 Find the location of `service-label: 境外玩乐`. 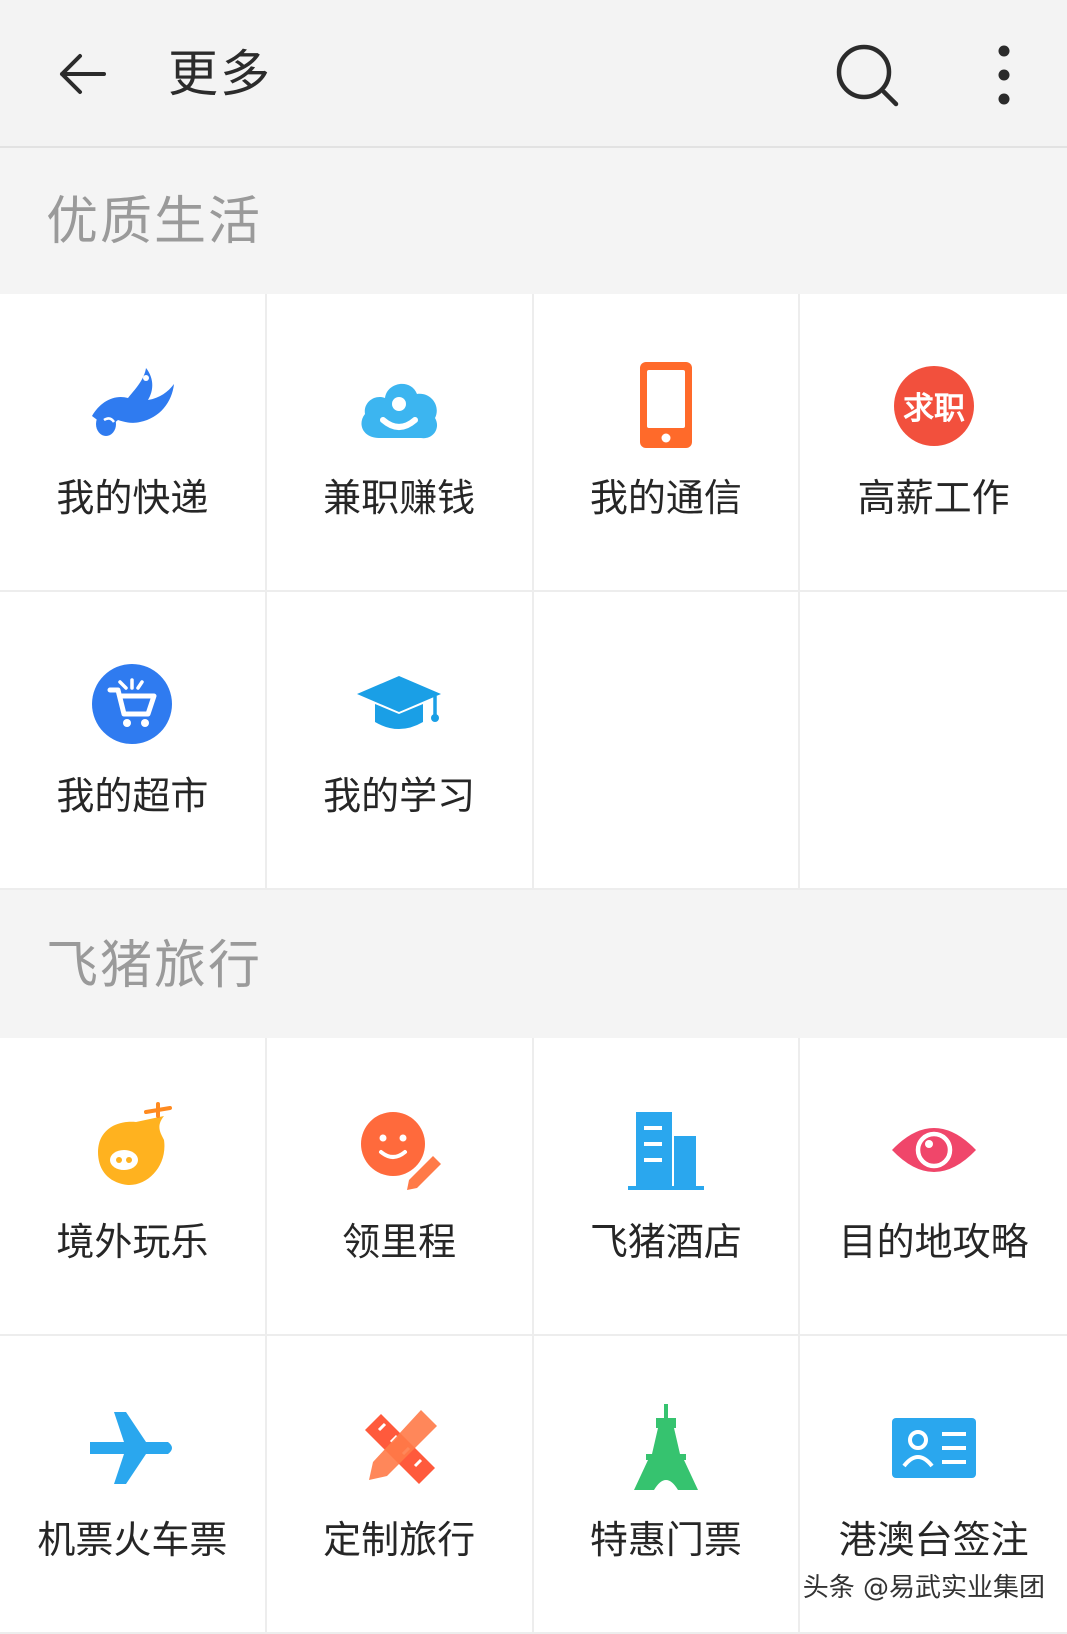

service-label: 境外玩乐 is located at coordinates (132, 1242).